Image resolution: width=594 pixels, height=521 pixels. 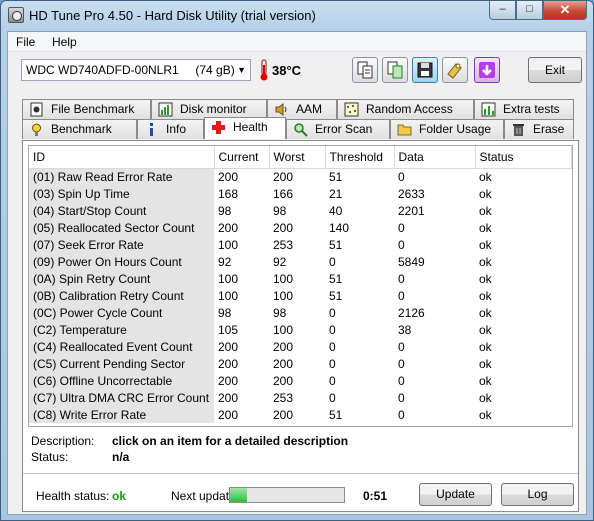 What do you see at coordinates (300, 244) in the screenshot?
I see `table-row: (07) Seek Error Rate 100 253 51 0 ok` at bounding box center [300, 244].